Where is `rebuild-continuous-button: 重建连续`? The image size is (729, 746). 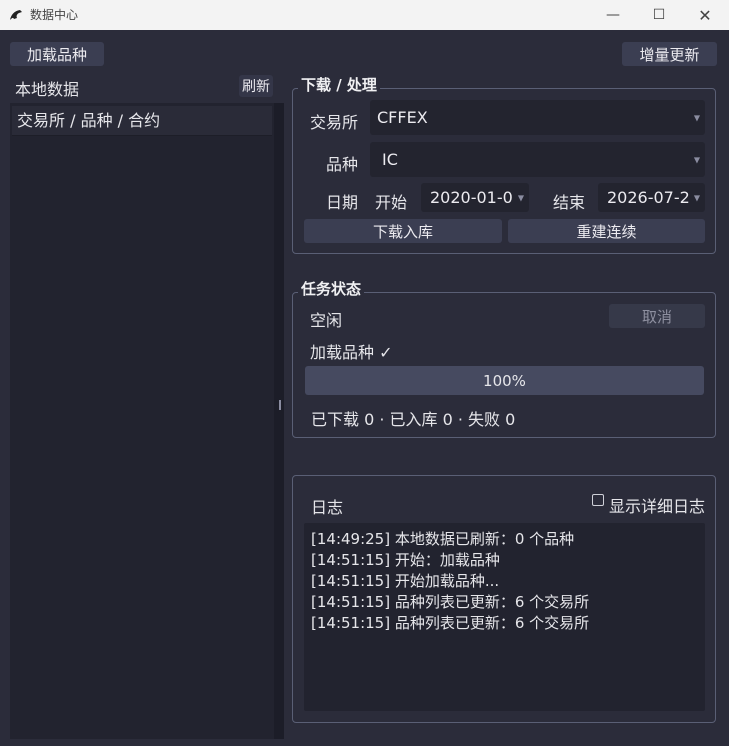 rebuild-continuous-button: 重建连续 is located at coordinates (606, 231).